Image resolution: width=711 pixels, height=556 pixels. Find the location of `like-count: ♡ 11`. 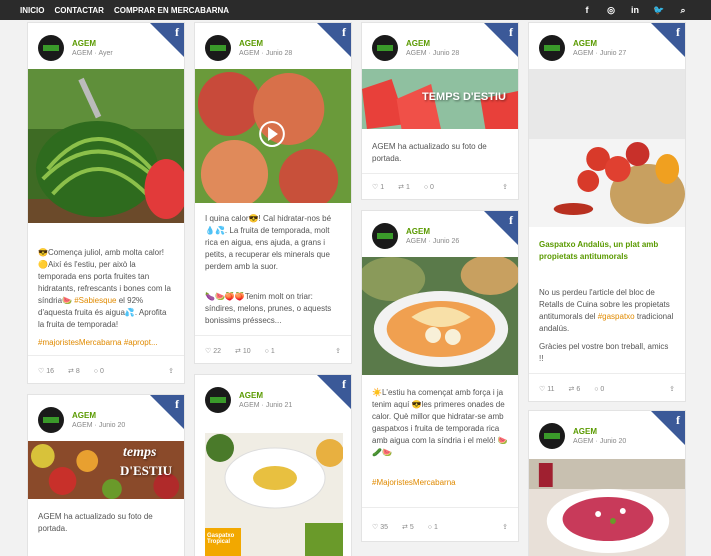

like-count: ♡ 11 is located at coordinates (547, 389).